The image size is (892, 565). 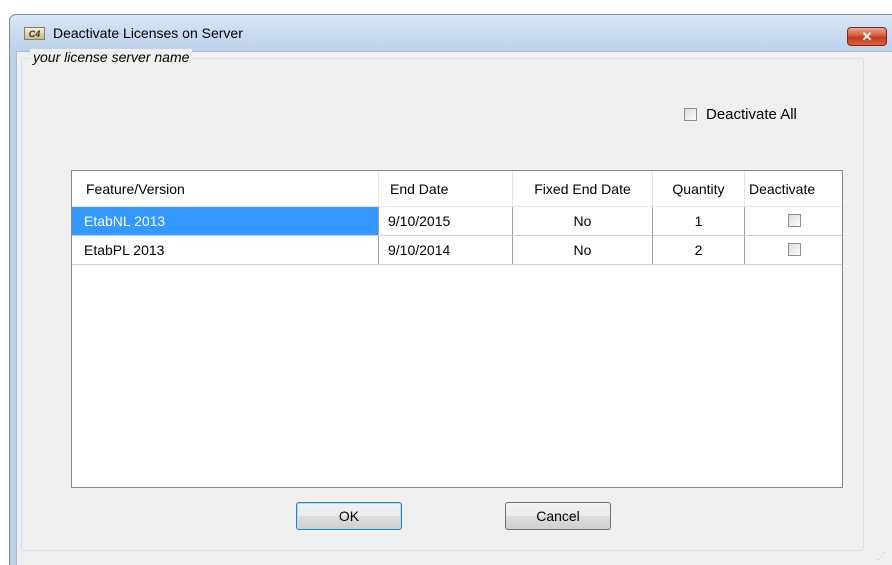 I want to click on cell-feature: EtabPL 2013, so click(x=225, y=250).